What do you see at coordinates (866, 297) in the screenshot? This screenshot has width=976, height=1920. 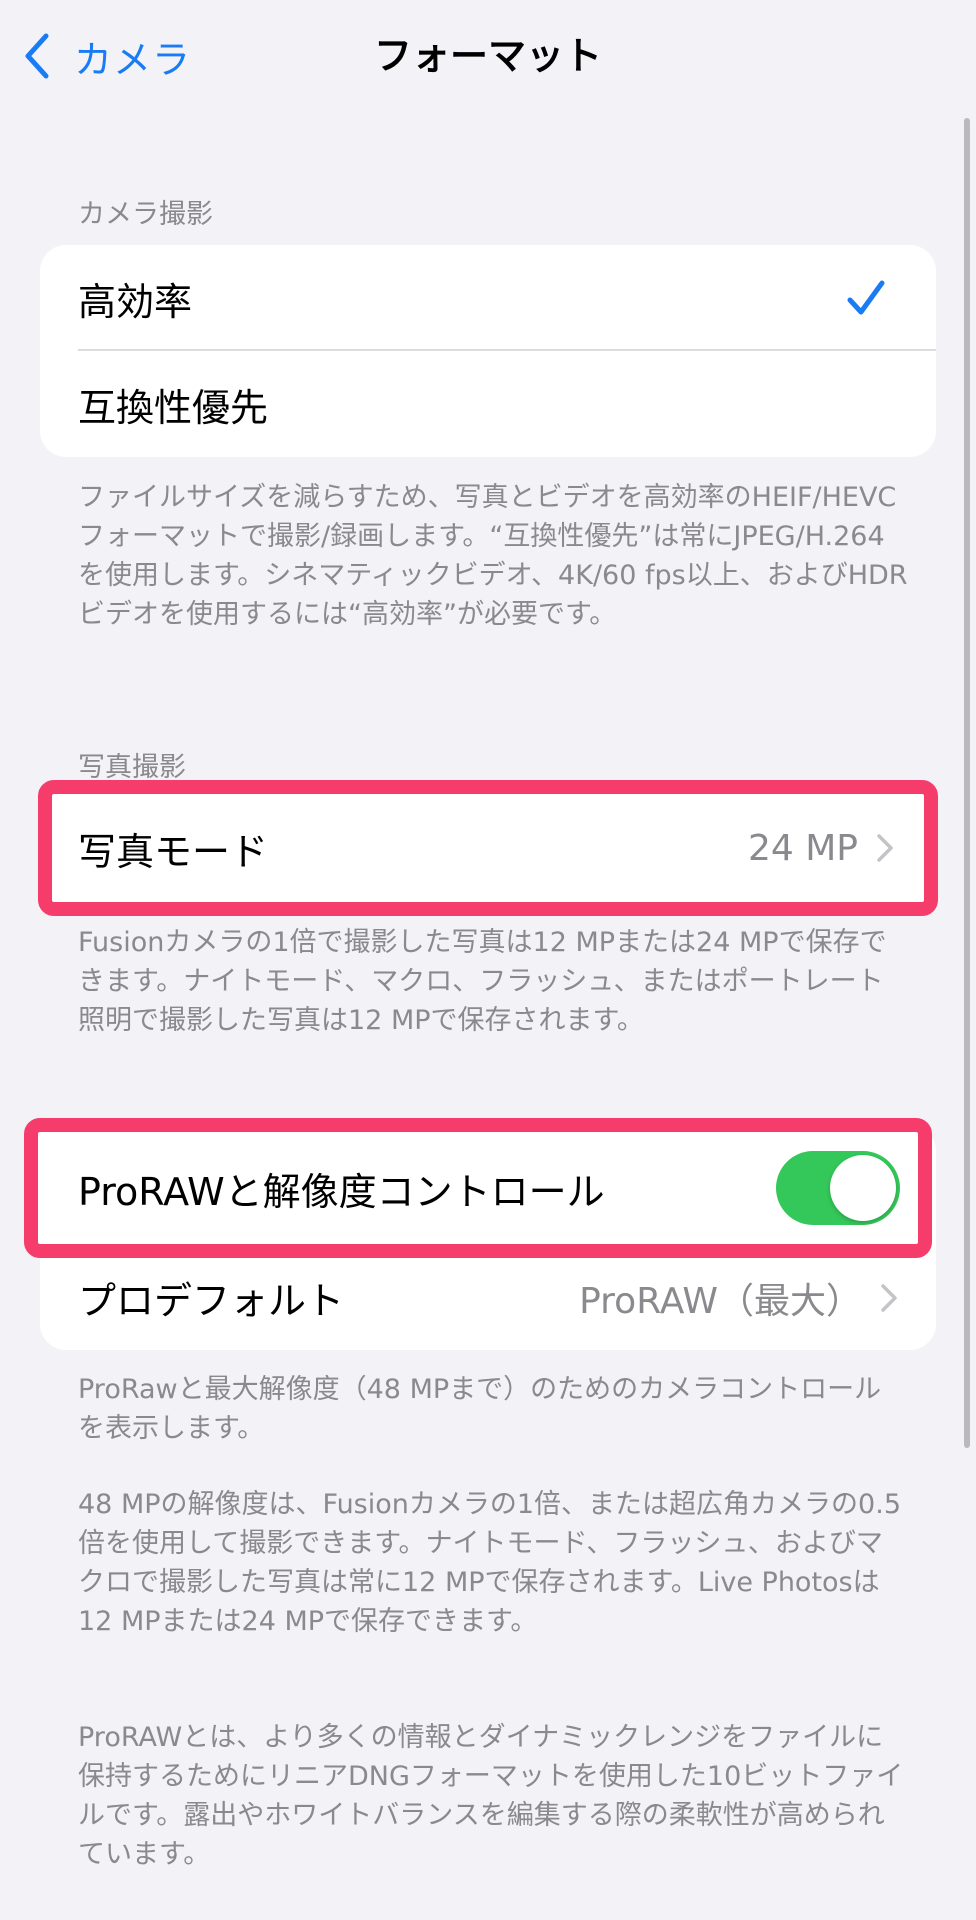 I see `checkmark-icon` at bounding box center [866, 297].